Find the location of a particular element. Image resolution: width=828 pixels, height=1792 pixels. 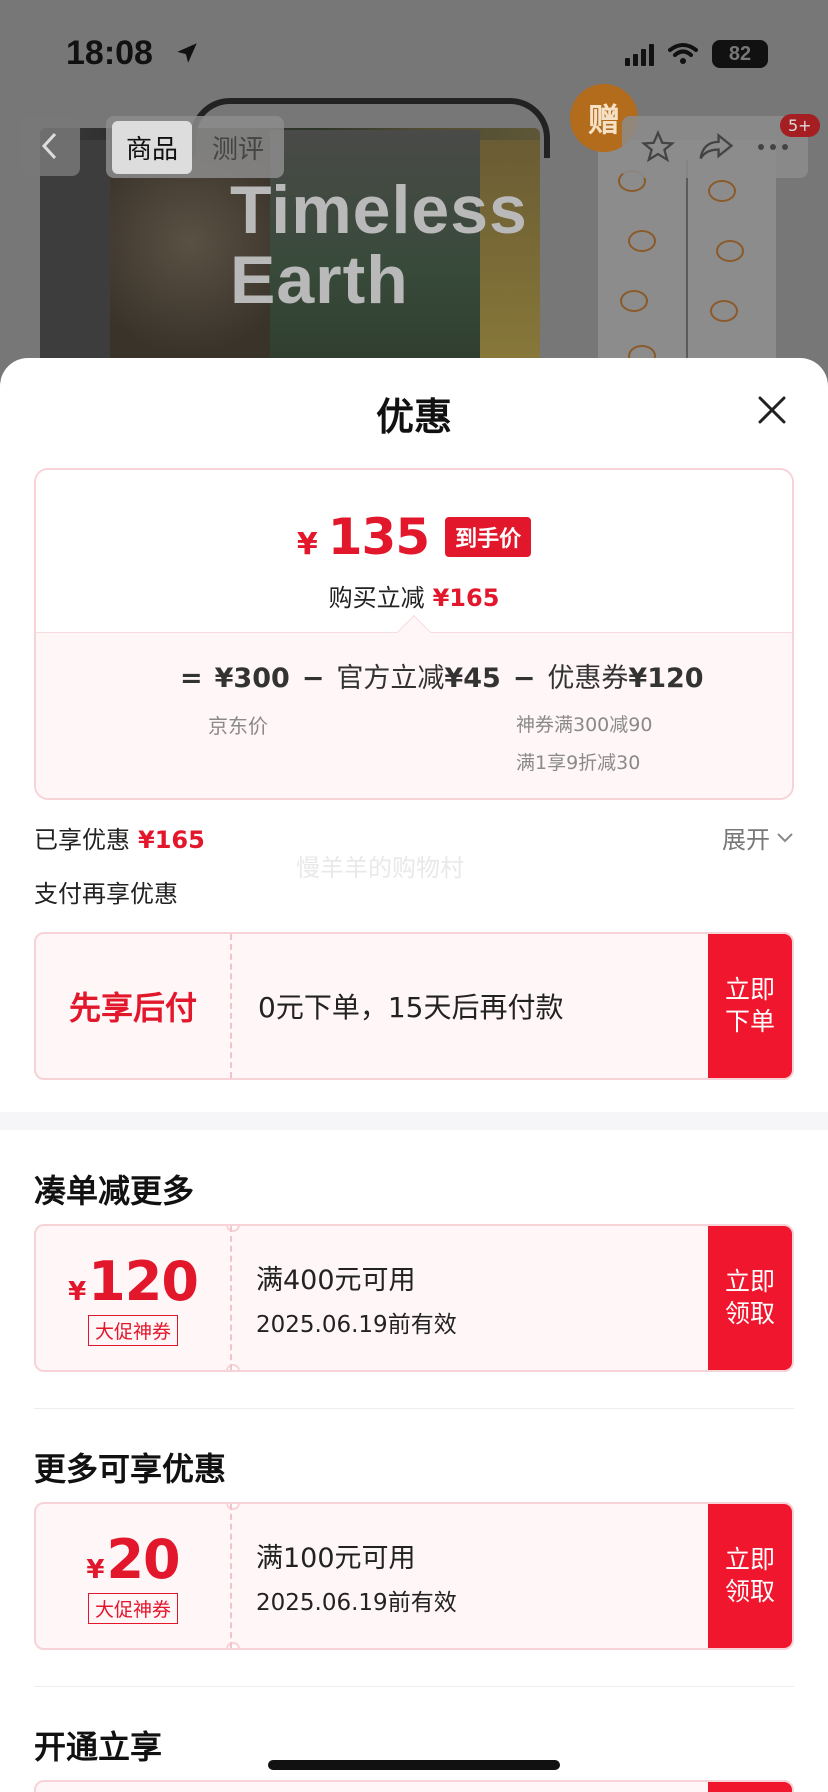

jd-price: ¥300 is located at coordinates (252, 678).